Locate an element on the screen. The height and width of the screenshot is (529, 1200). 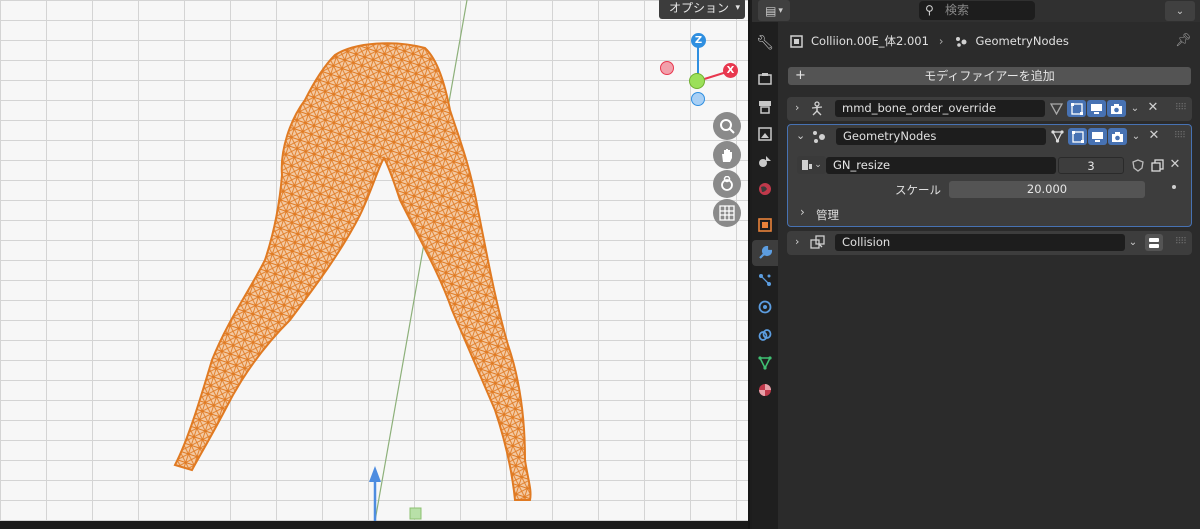
node-group-name-field: GN_resize is located at coordinates (941, 165).